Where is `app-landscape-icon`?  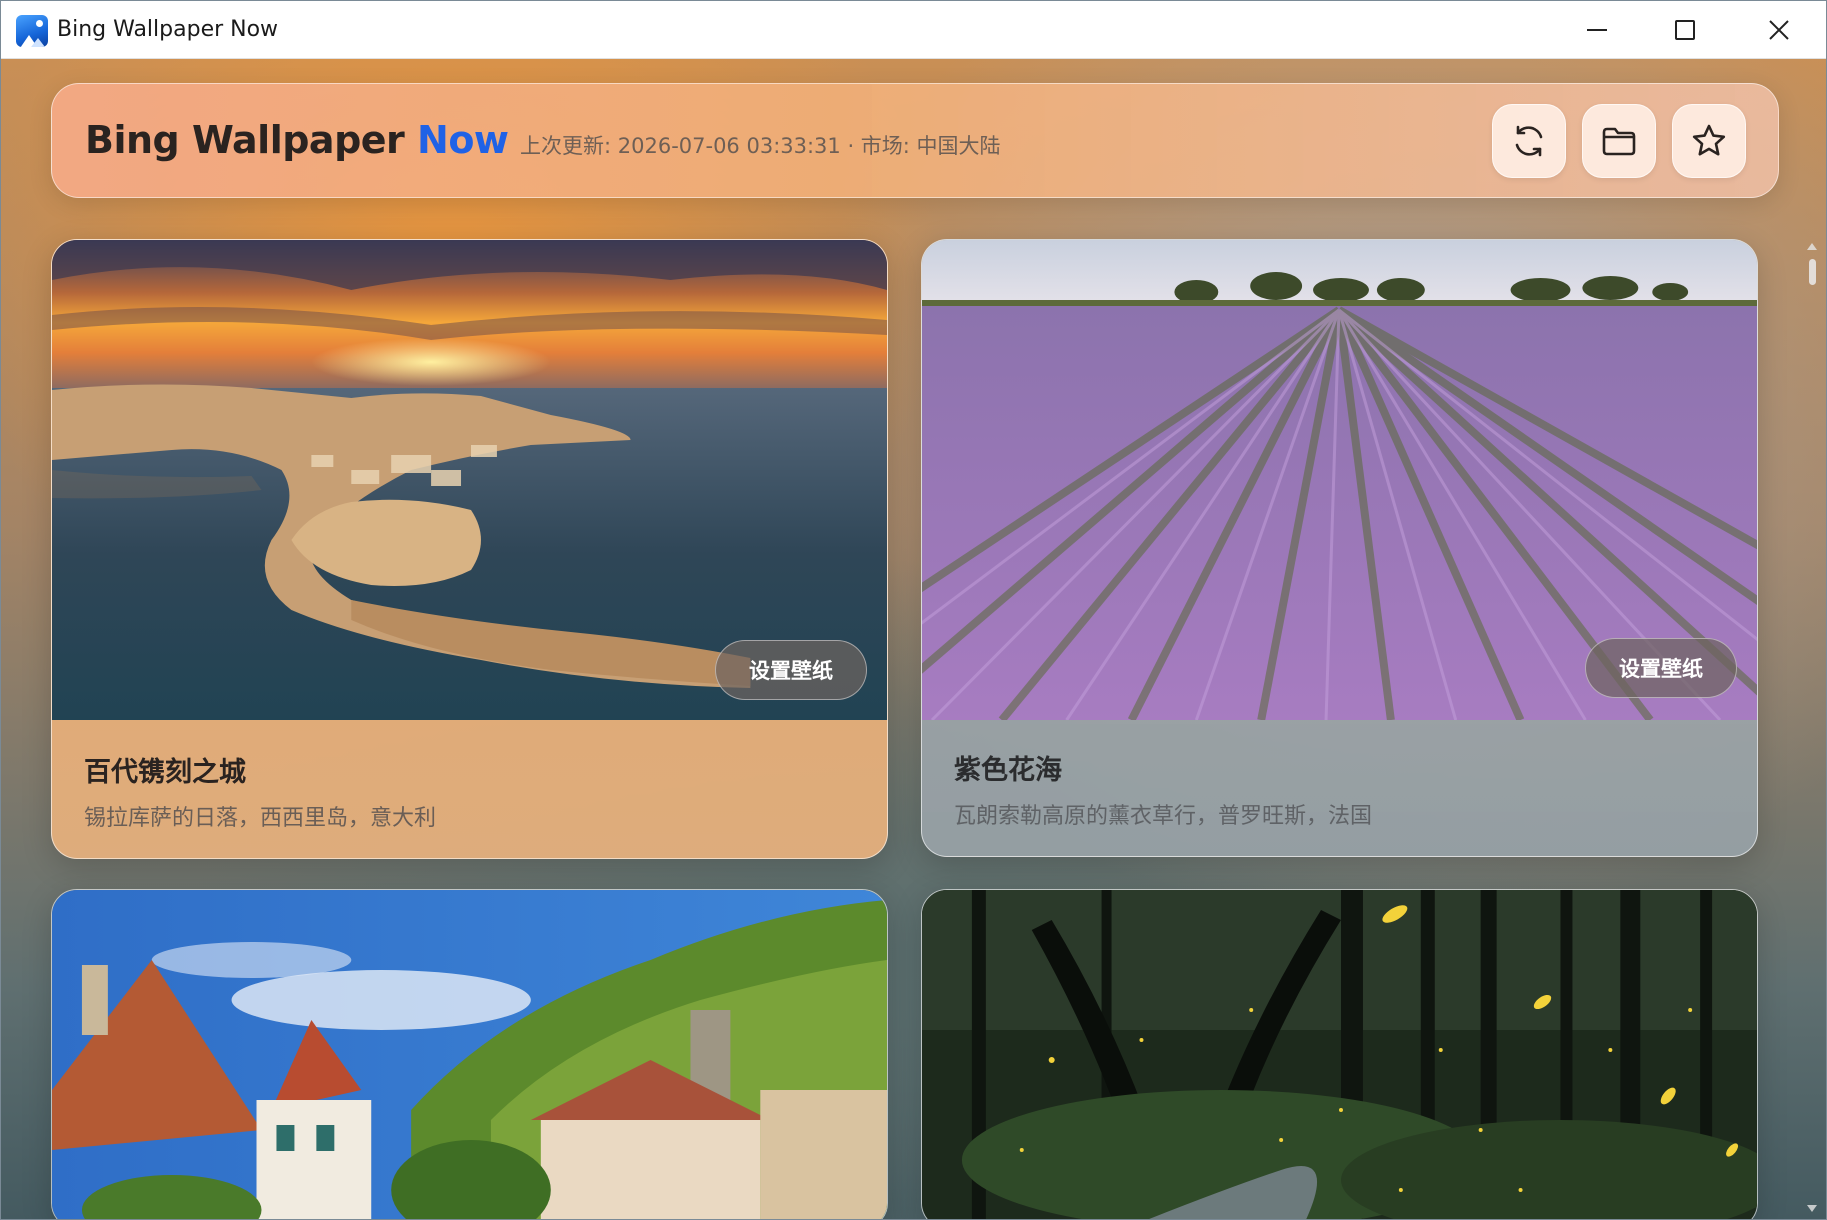
app-landscape-icon is located at coordinates (32, 31).